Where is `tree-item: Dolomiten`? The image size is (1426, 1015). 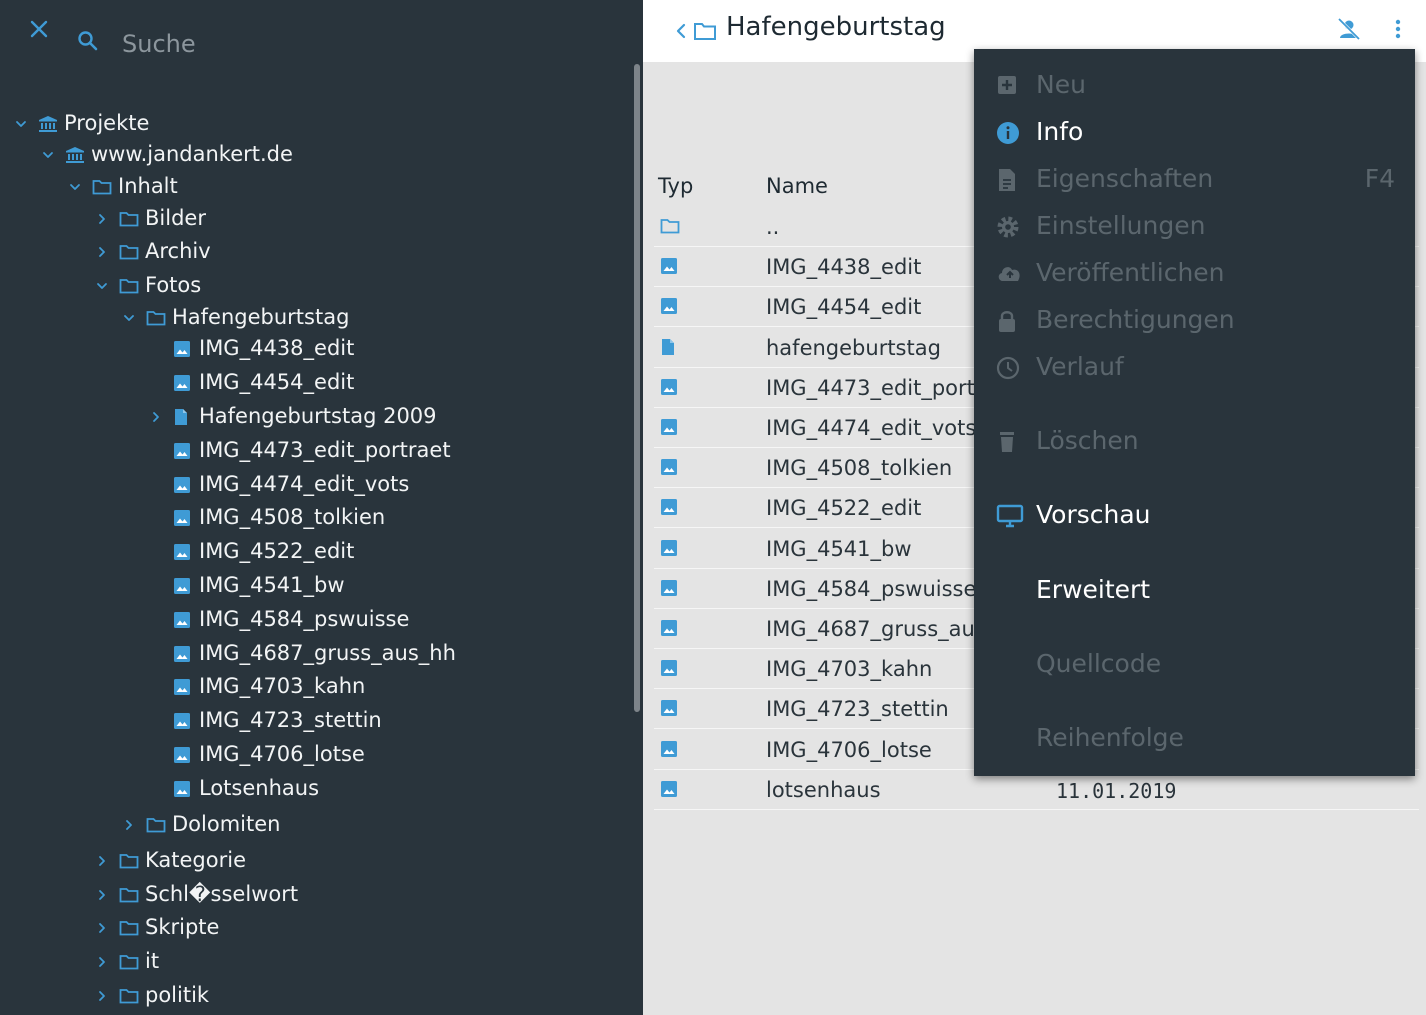
tree-item: Dolomiten is located at coordinates (310, 826).